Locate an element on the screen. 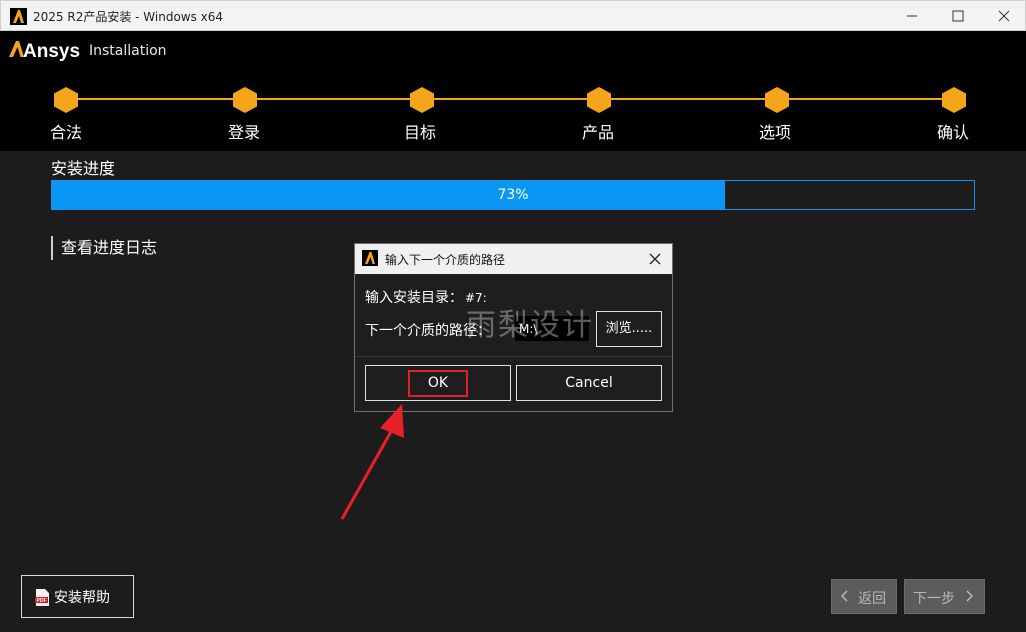 The height and width of the screenshot is (632, 1026). step-label-legal: 合法 is located at coordinates (66, 132).